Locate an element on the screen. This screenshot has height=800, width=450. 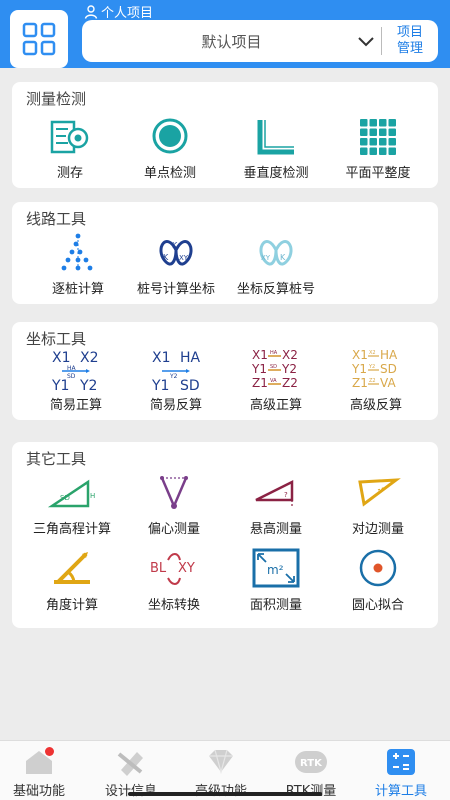
tool-area-measure: m² 面积测量 is located at coordinates (276, 580).